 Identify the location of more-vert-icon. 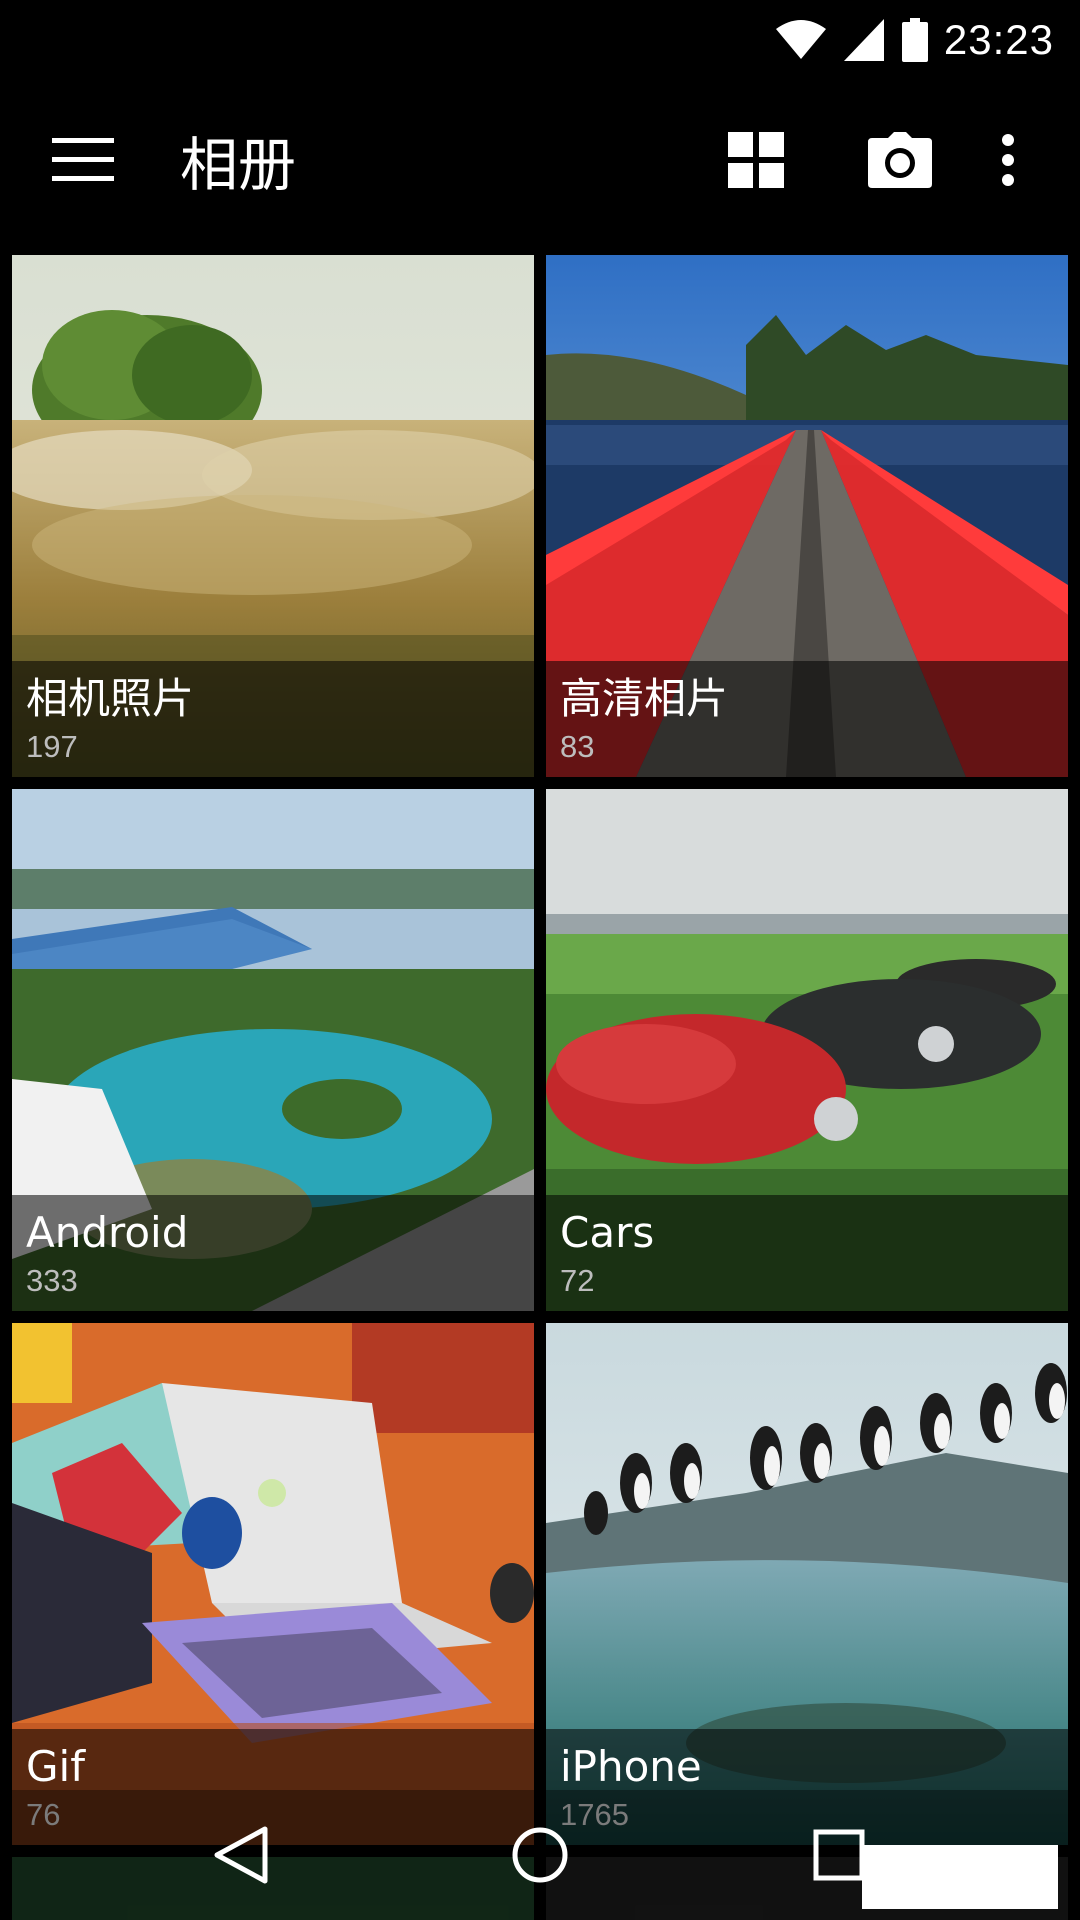
(1008, 160).